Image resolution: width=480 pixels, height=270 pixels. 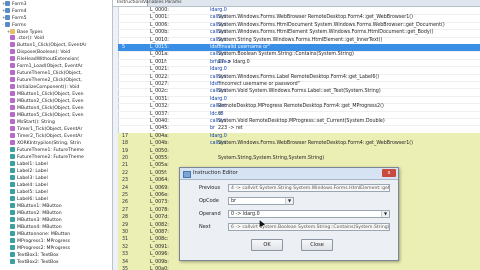 I want to click on operand-cell: "Invalid username or", so click(x=244, y=47).